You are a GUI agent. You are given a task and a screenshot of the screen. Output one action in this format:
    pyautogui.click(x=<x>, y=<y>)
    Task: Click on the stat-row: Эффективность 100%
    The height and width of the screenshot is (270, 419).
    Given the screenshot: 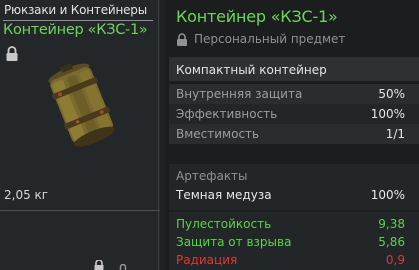 What is the action you would take?
    pyautogui.click(x=294, y=114)
    